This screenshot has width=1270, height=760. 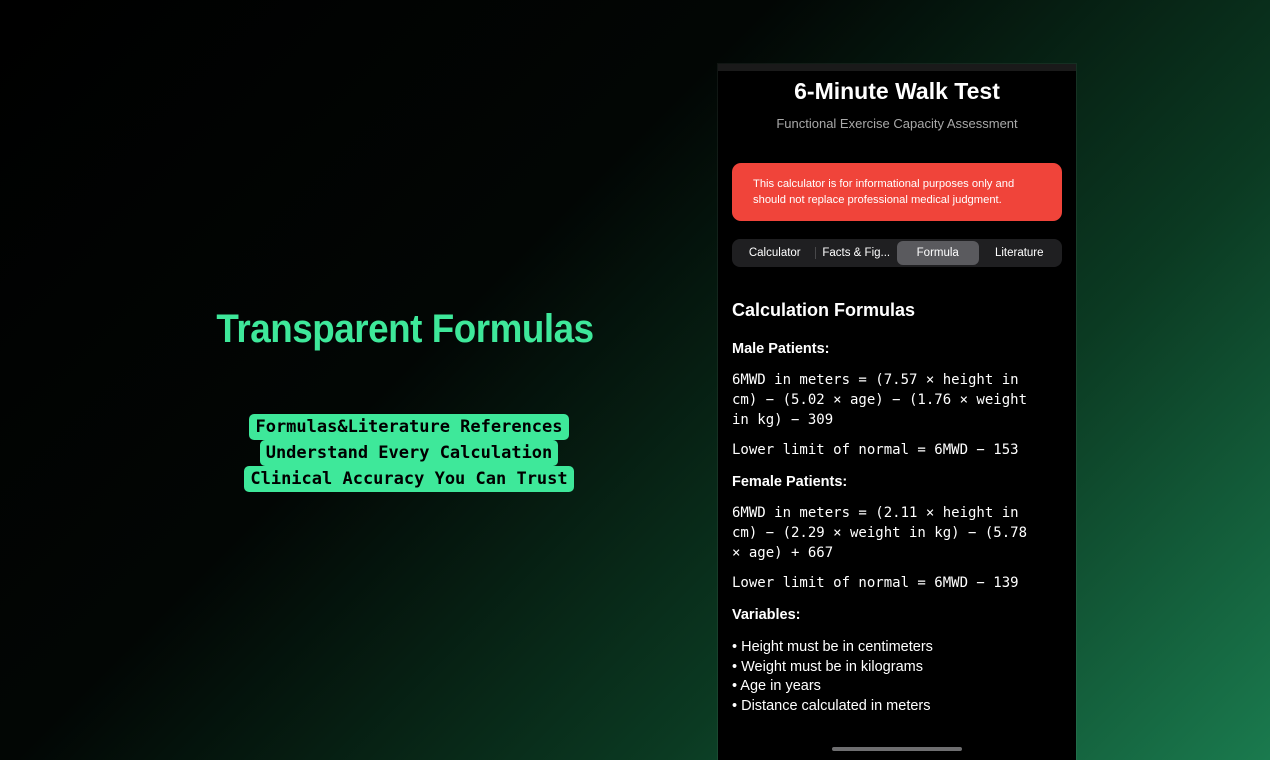 What do you see at coordinates (409, 427) in the screenshot?
I see `promo-line: Formulas&Literature References` at bounding box center [409, 427].